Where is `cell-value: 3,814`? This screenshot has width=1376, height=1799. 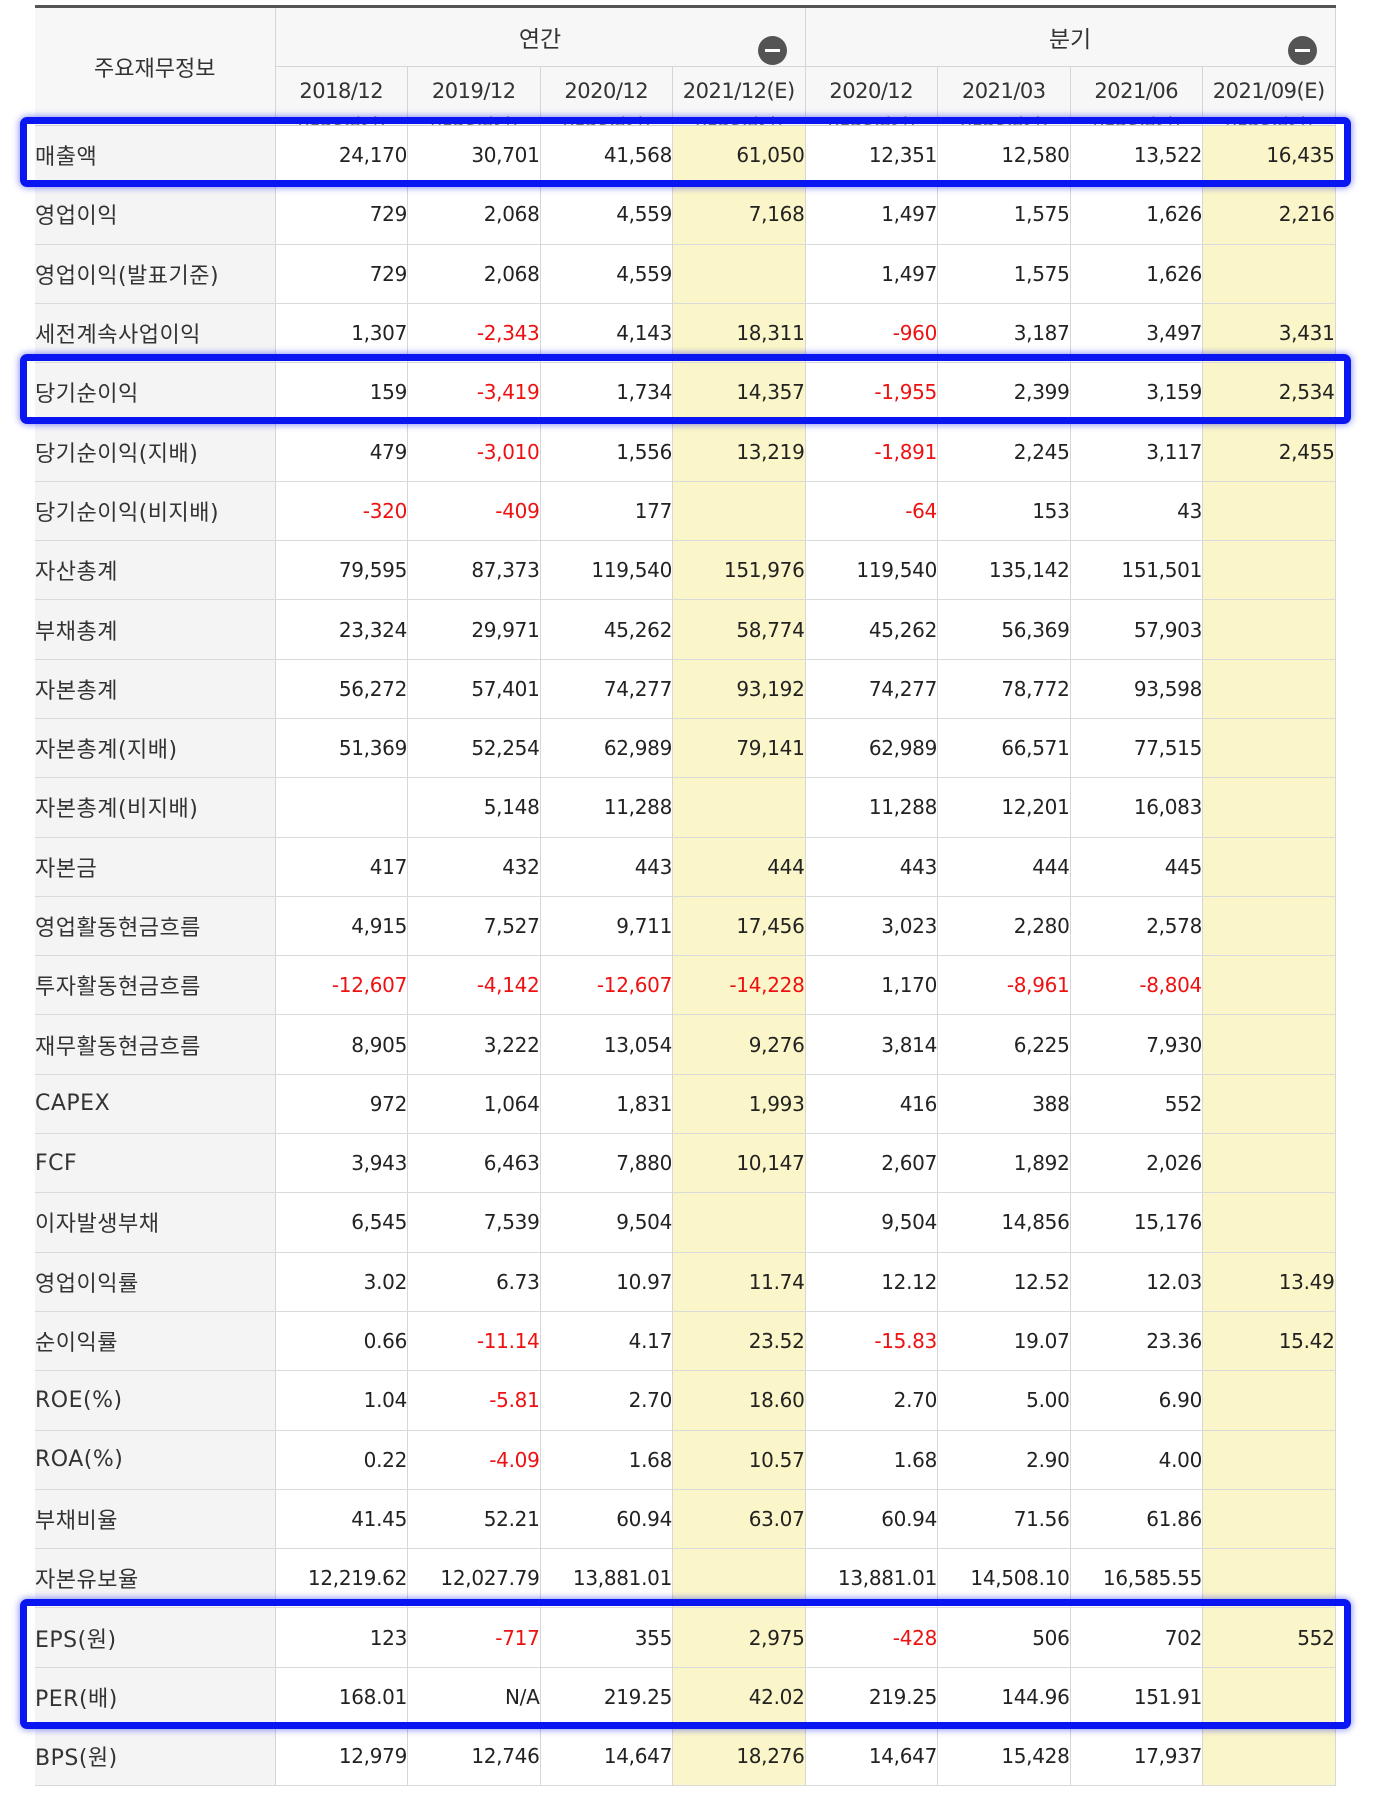 cell-value: 3,814 is located at coordinates (871, 1044).